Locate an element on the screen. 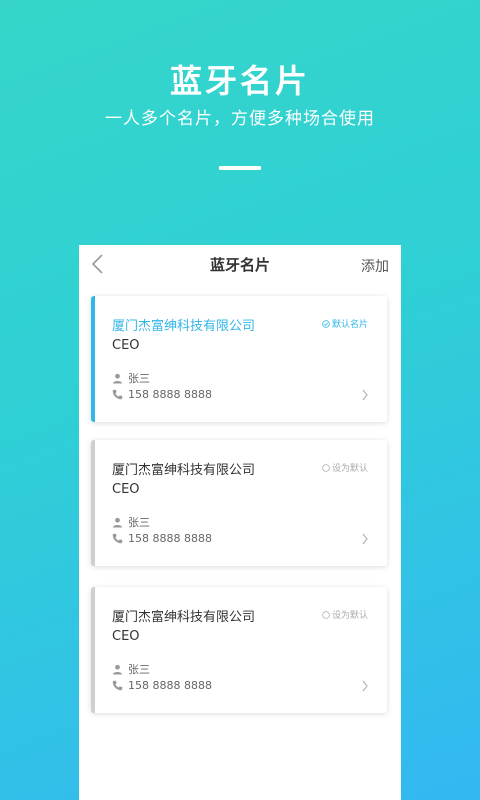 The width and height of the screenshot is (480, 800). nav-title: 蓝牙名片 is located at coordinates (239, 265).